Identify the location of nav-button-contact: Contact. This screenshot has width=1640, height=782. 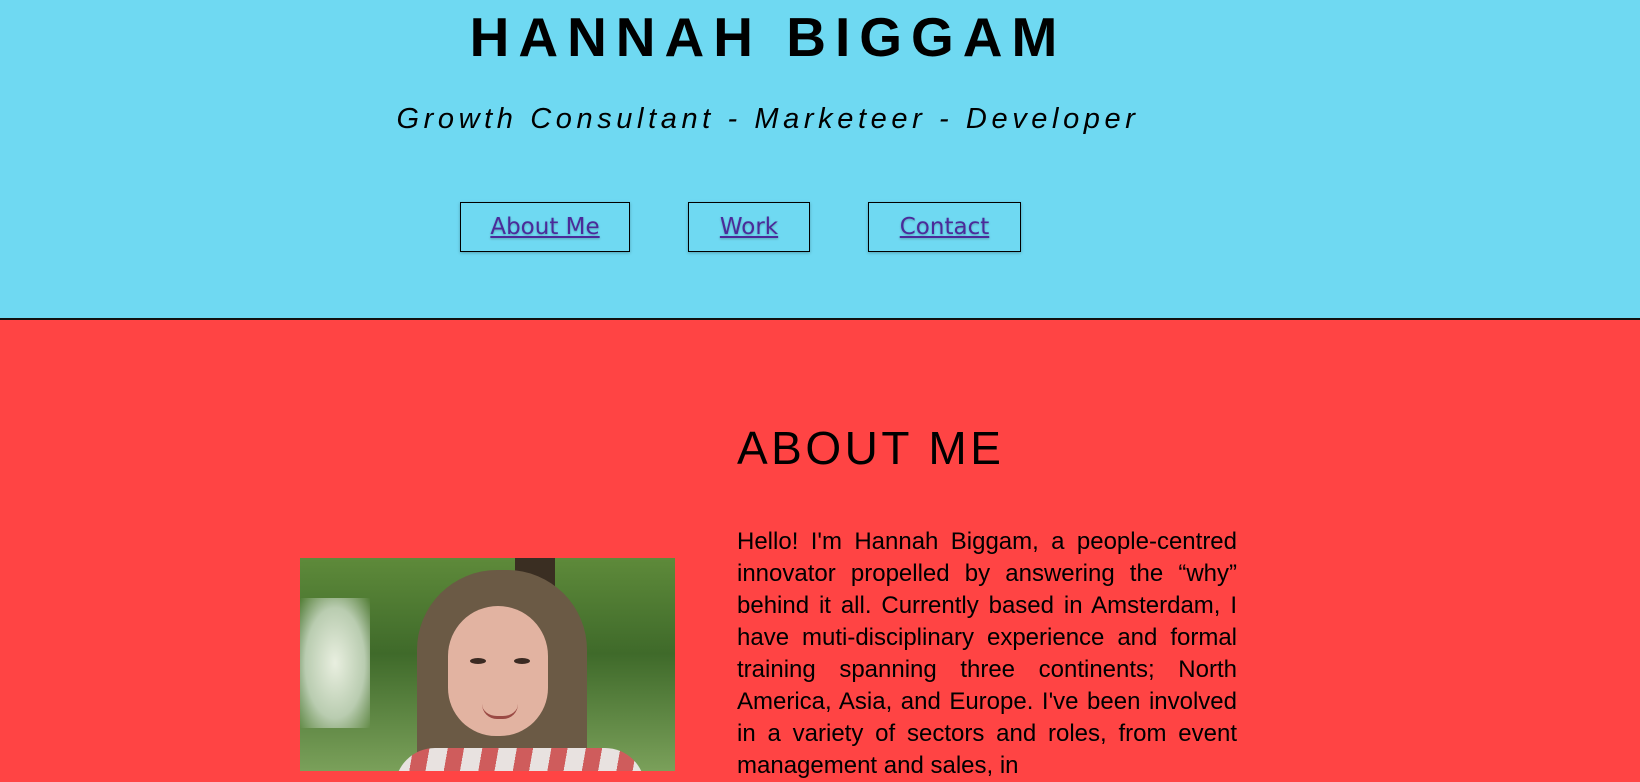
(944, 227).